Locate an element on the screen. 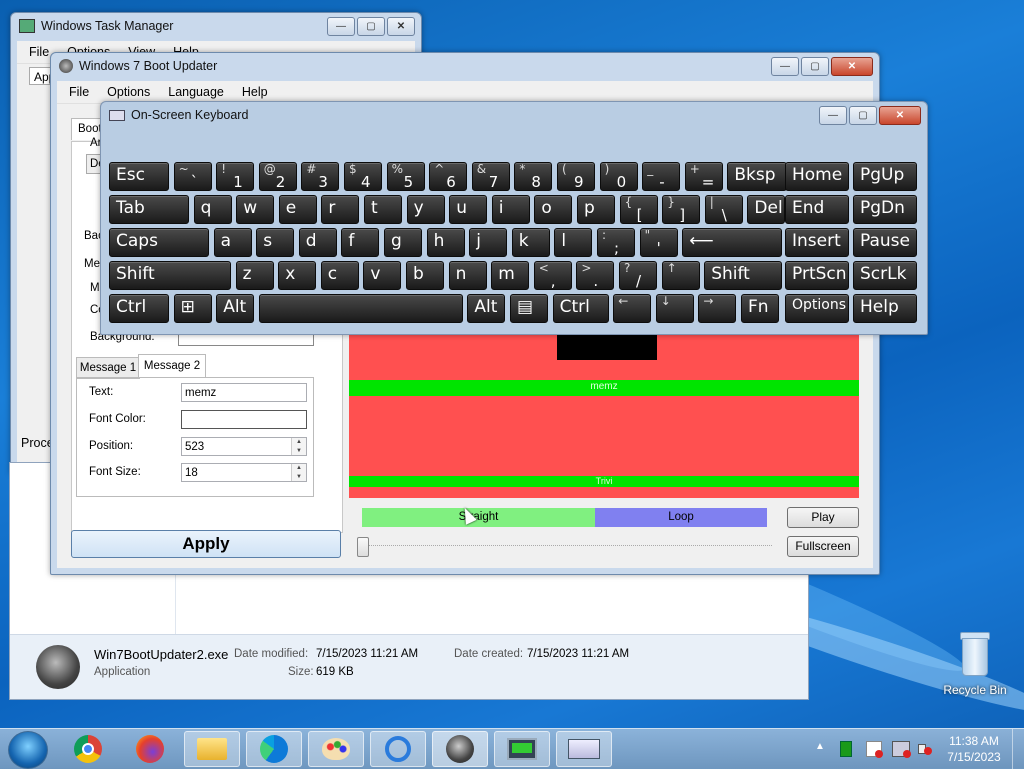 The width and height of the screenshot is (1024, 769). start-orb-icon is located at coordinates (28, 750).